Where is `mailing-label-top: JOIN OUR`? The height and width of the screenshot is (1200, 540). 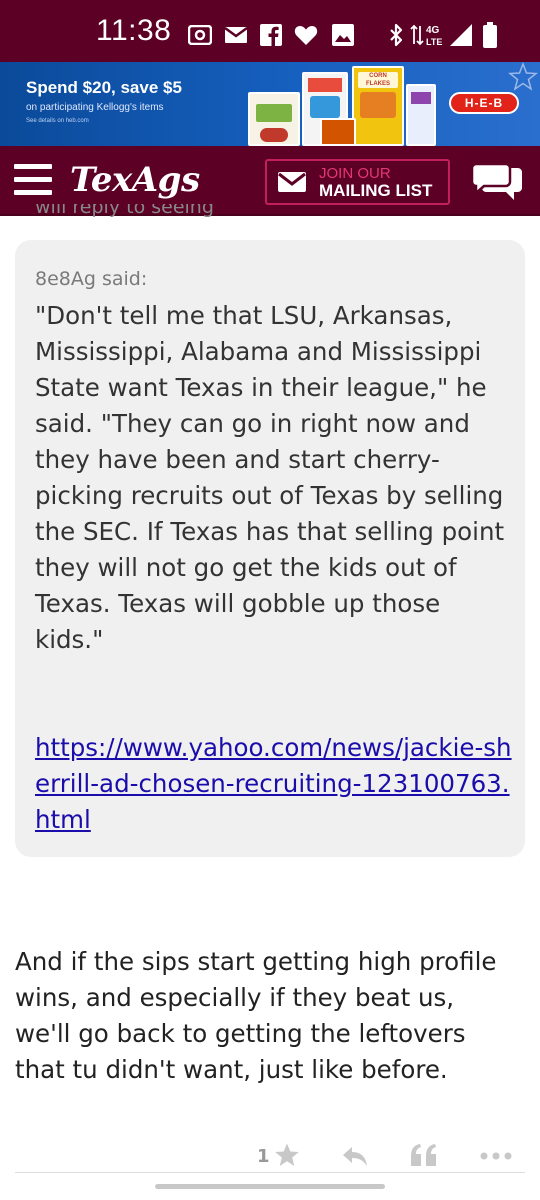 mailing-label-top: JOIN OUR is located at coordinates (355, 173).